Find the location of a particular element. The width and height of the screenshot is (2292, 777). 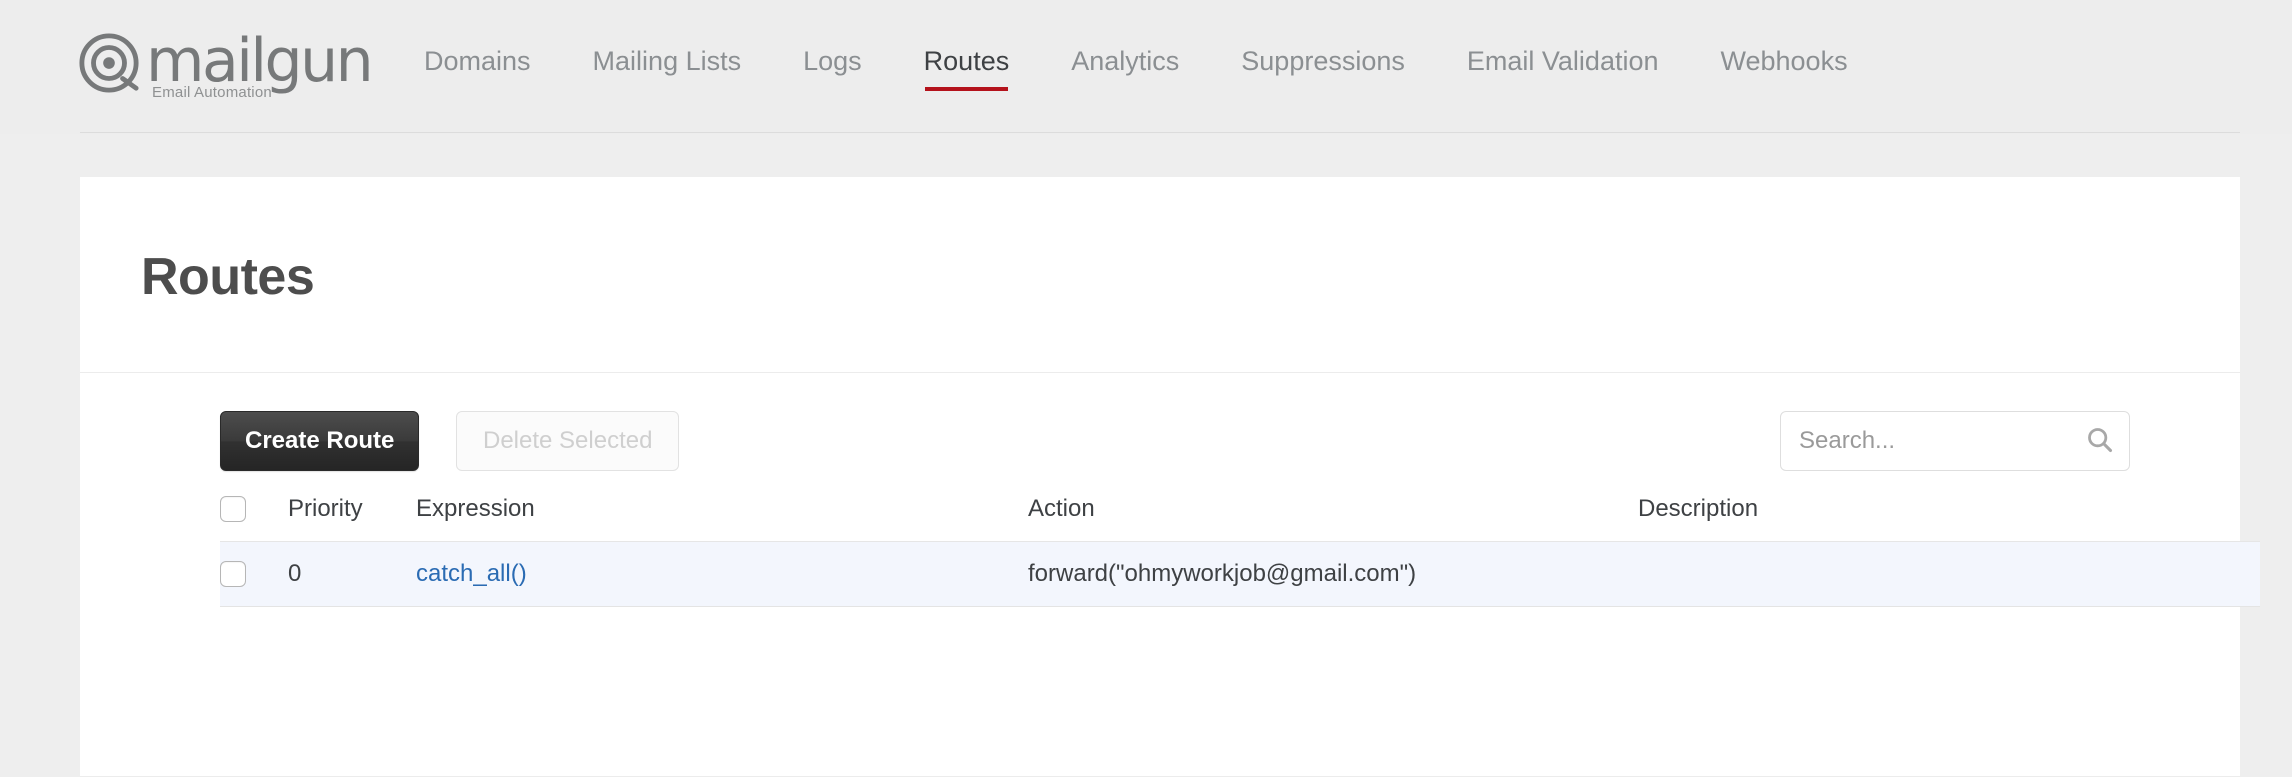

nav-item-label: Domains is located at coordinates (477, 61).